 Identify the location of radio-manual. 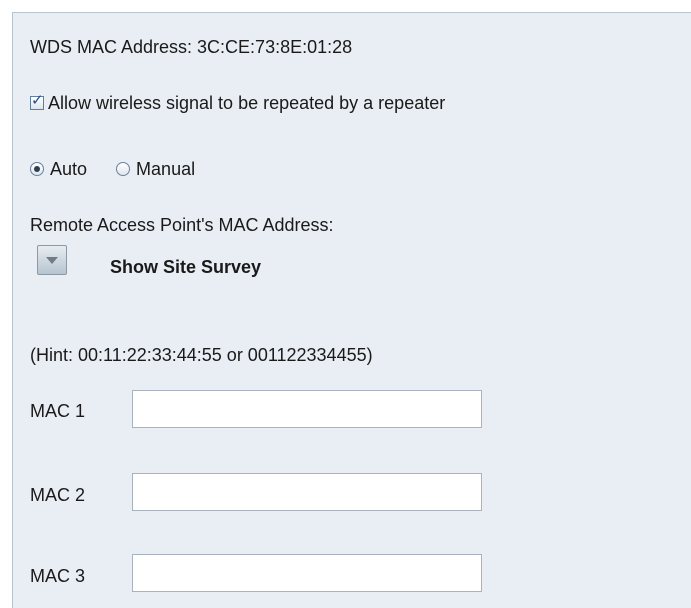
(123, 169).